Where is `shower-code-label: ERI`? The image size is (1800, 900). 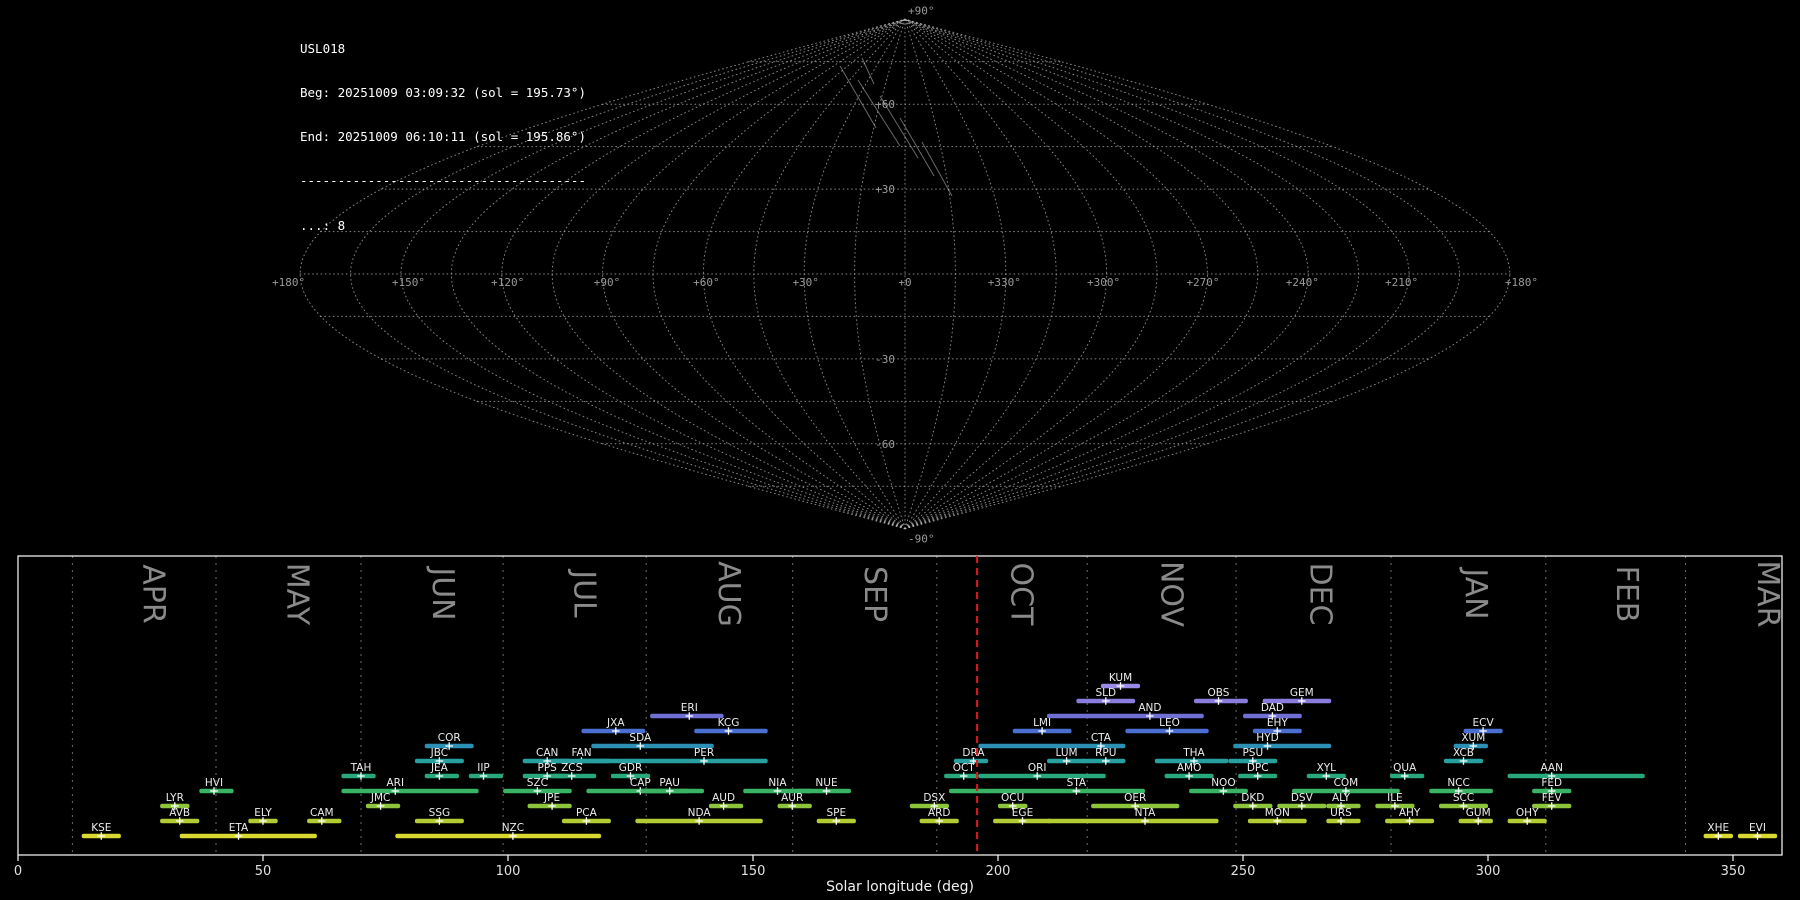
shower-code-label: ERI is located at coordinates (689, 708).